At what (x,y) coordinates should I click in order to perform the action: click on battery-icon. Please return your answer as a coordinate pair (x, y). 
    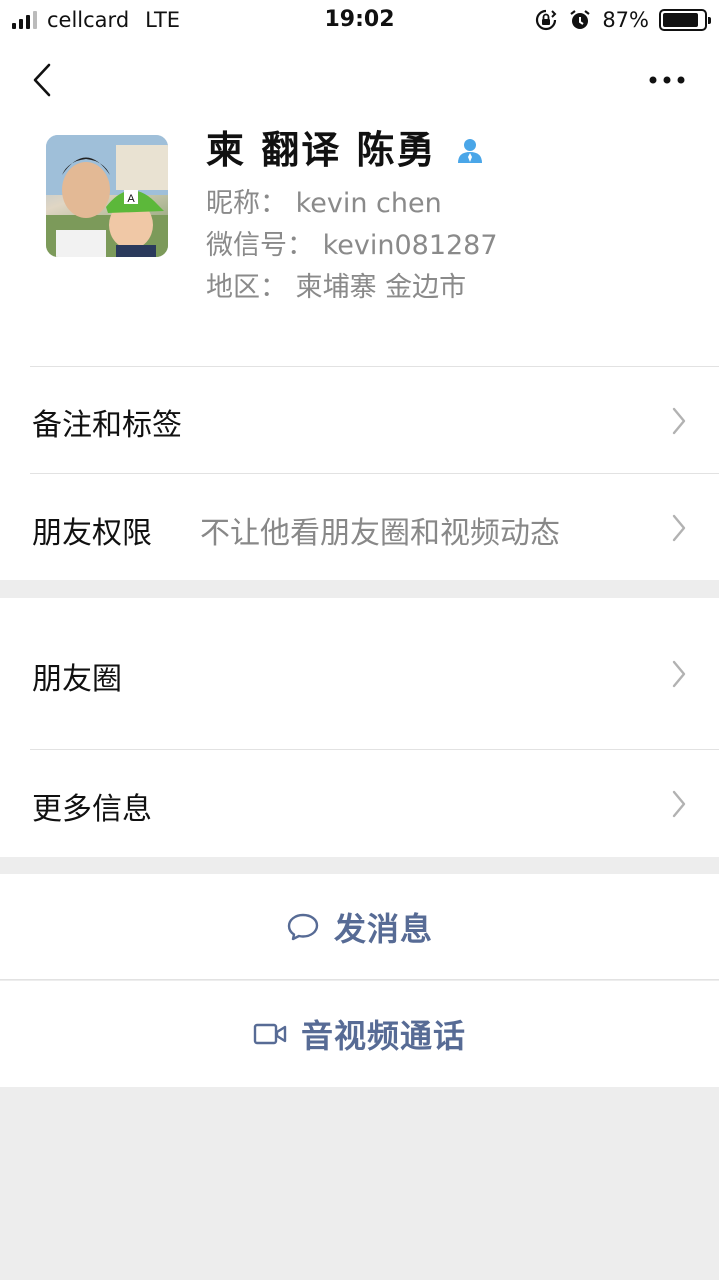
    Looking at the image, I should click on (685, 20).